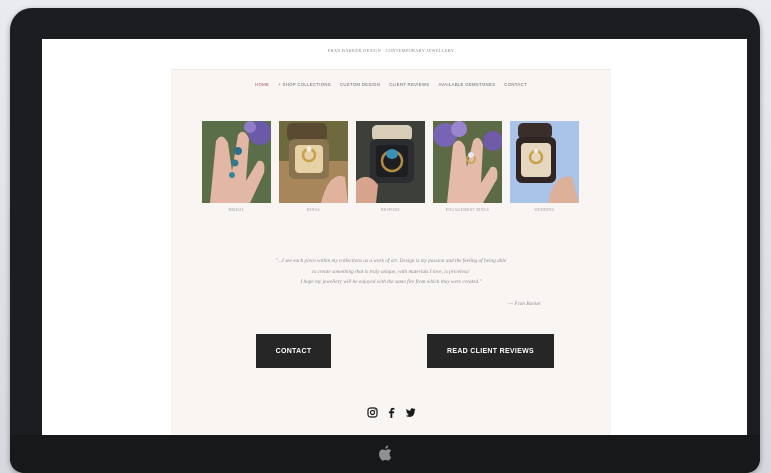  I want to click on twitter-icon, so click(410, 411).